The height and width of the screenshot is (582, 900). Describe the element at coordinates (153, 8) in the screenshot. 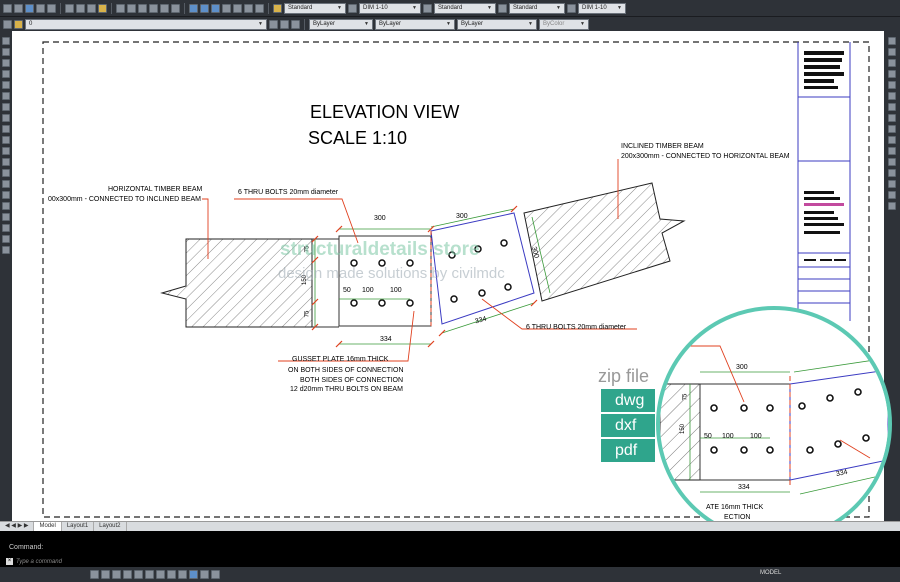

I see `zoom-realtime-icon` at that location.